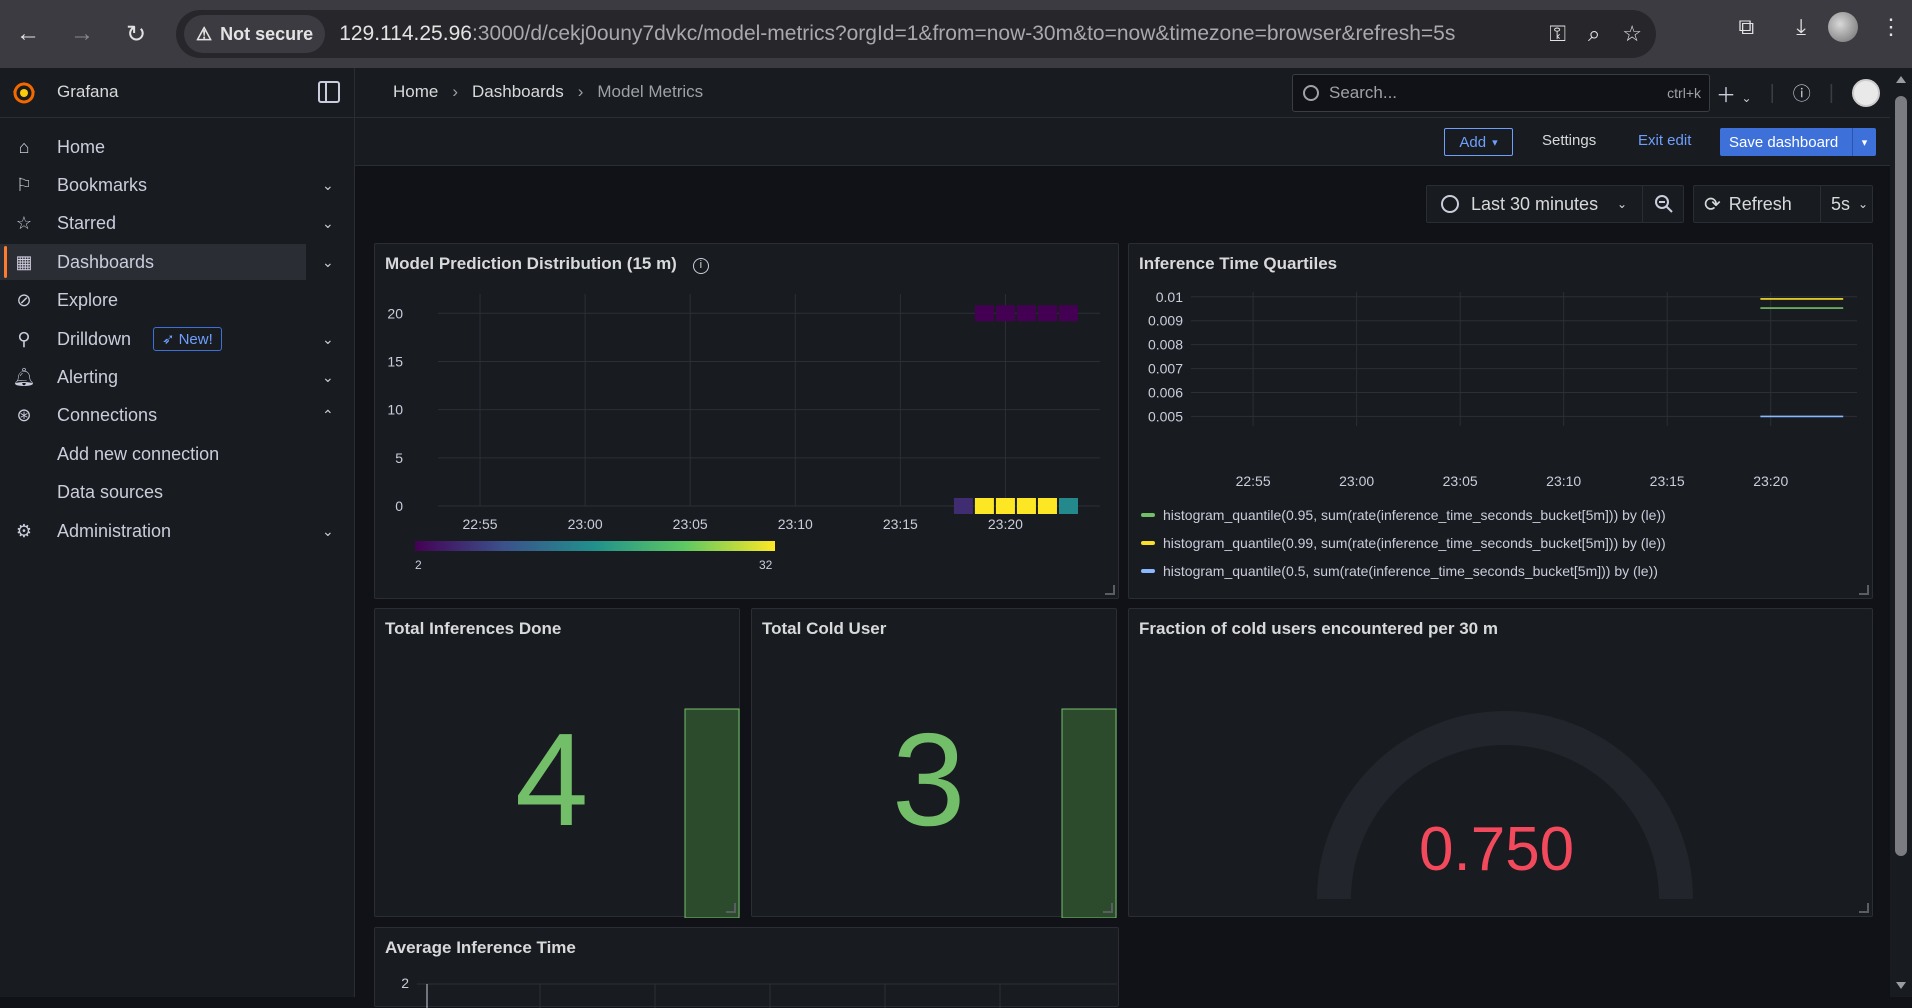 Image resolution: width=1912 pixels, height=1008 pixels. Describe the element at coordinates (28, 34) in the screenshot. I see `back-arrow-icon: ←` at that location.